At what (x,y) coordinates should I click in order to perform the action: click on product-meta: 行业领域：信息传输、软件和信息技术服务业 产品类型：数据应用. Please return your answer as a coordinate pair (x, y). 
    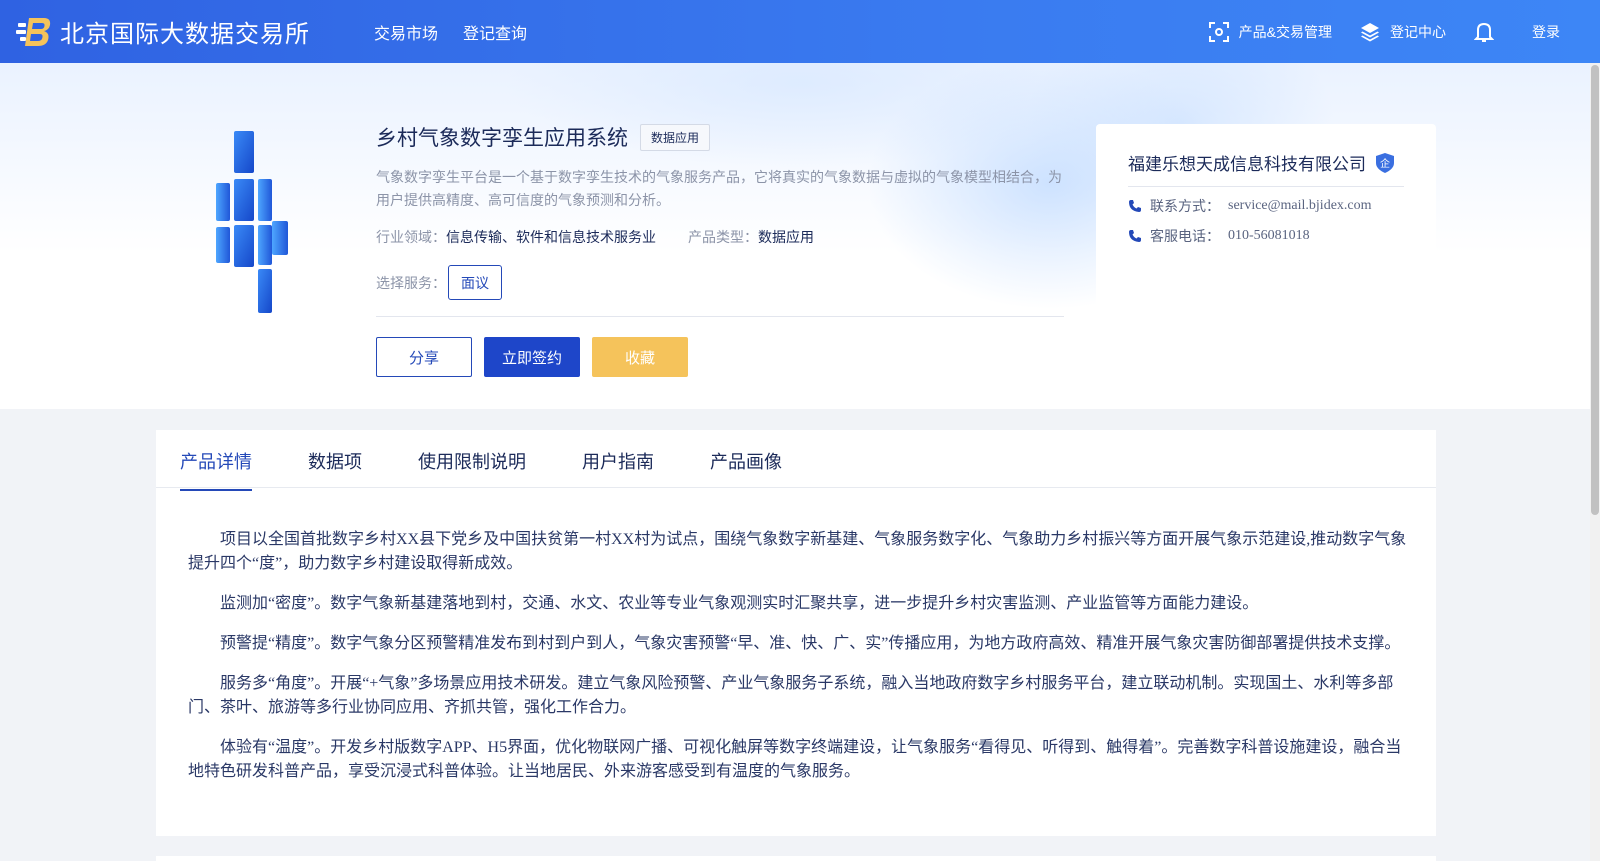
    Looking at the image, I should click on (611, 237).